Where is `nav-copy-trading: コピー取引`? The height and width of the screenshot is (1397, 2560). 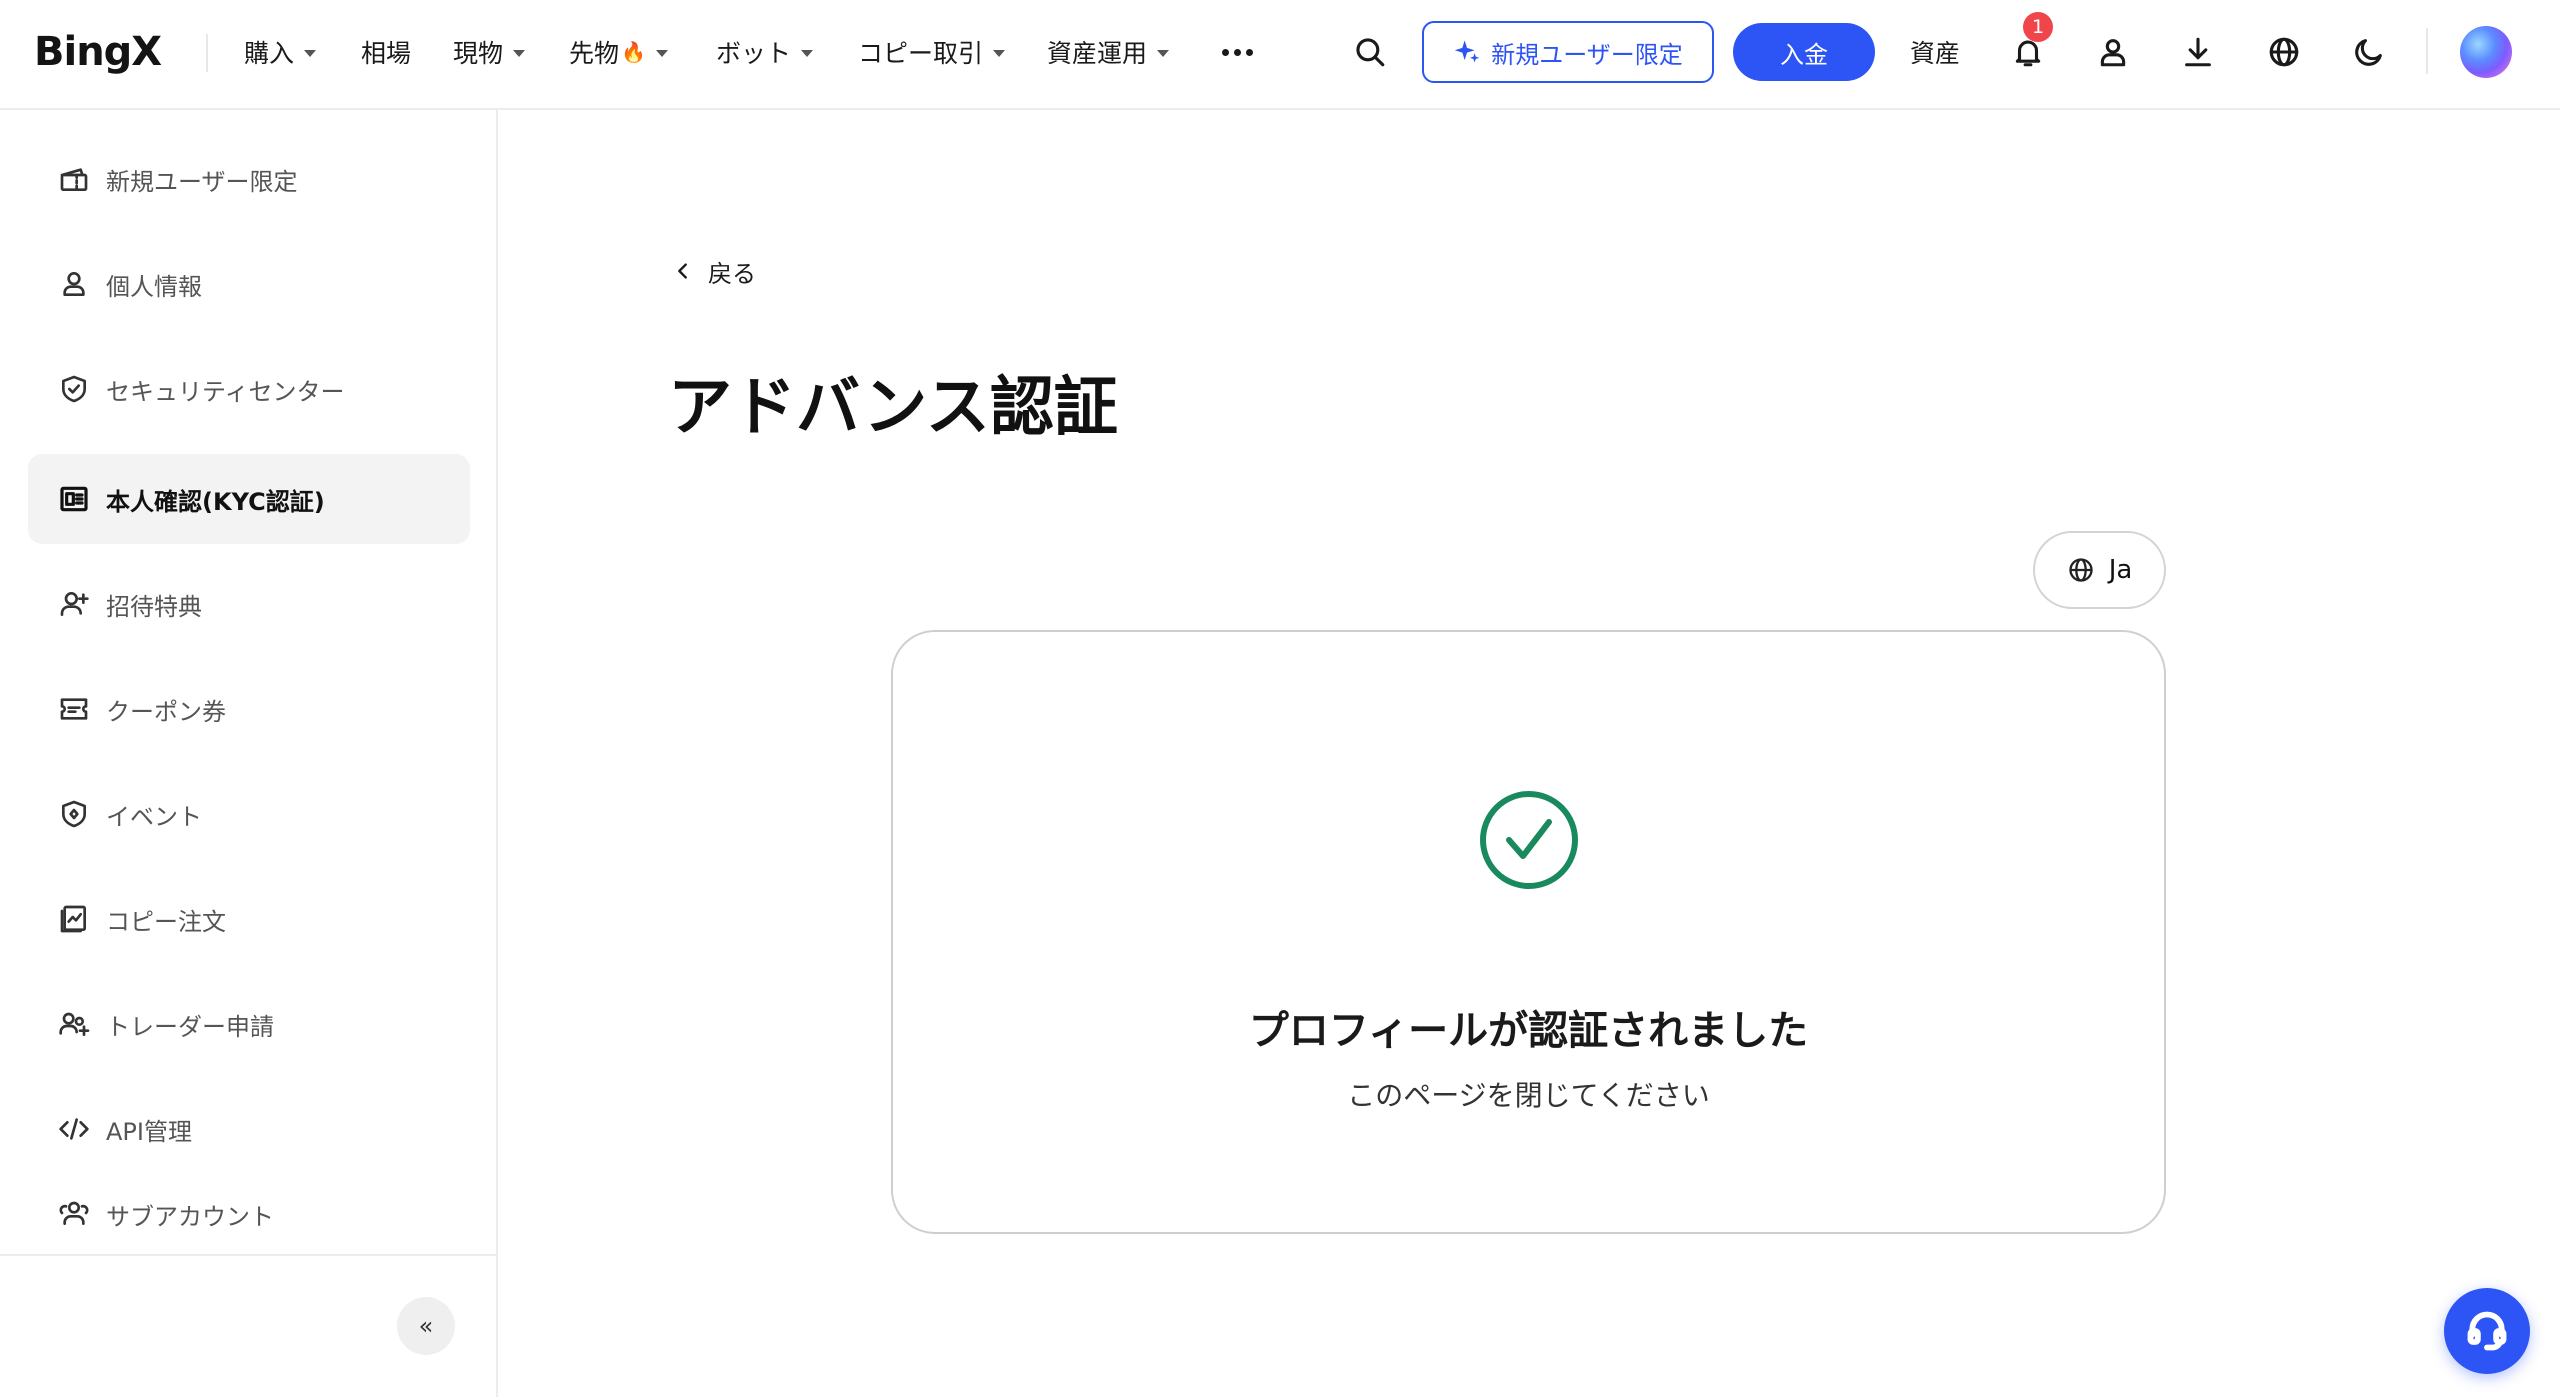
nav-copy-trading: コピー取引 is located at coordinates (932, 52).